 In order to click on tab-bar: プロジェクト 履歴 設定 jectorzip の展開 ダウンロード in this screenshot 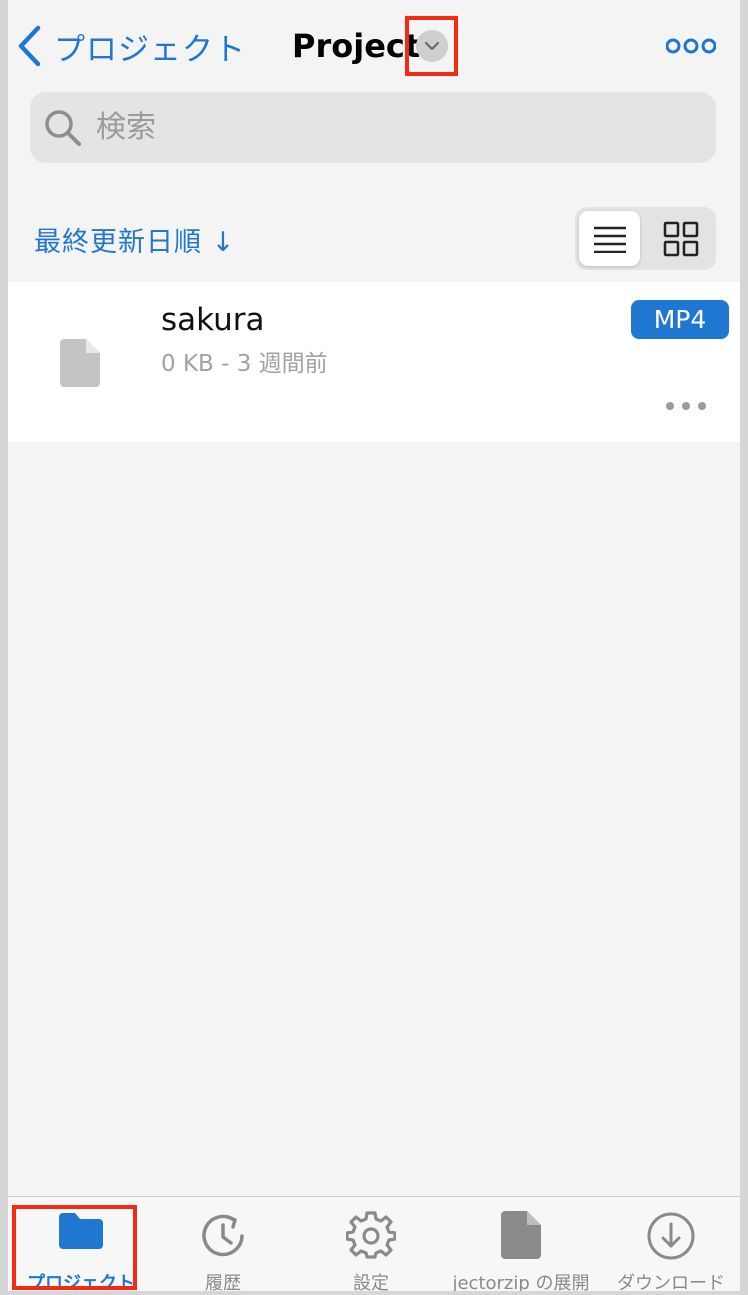, I will do `click(374, 1243)`.